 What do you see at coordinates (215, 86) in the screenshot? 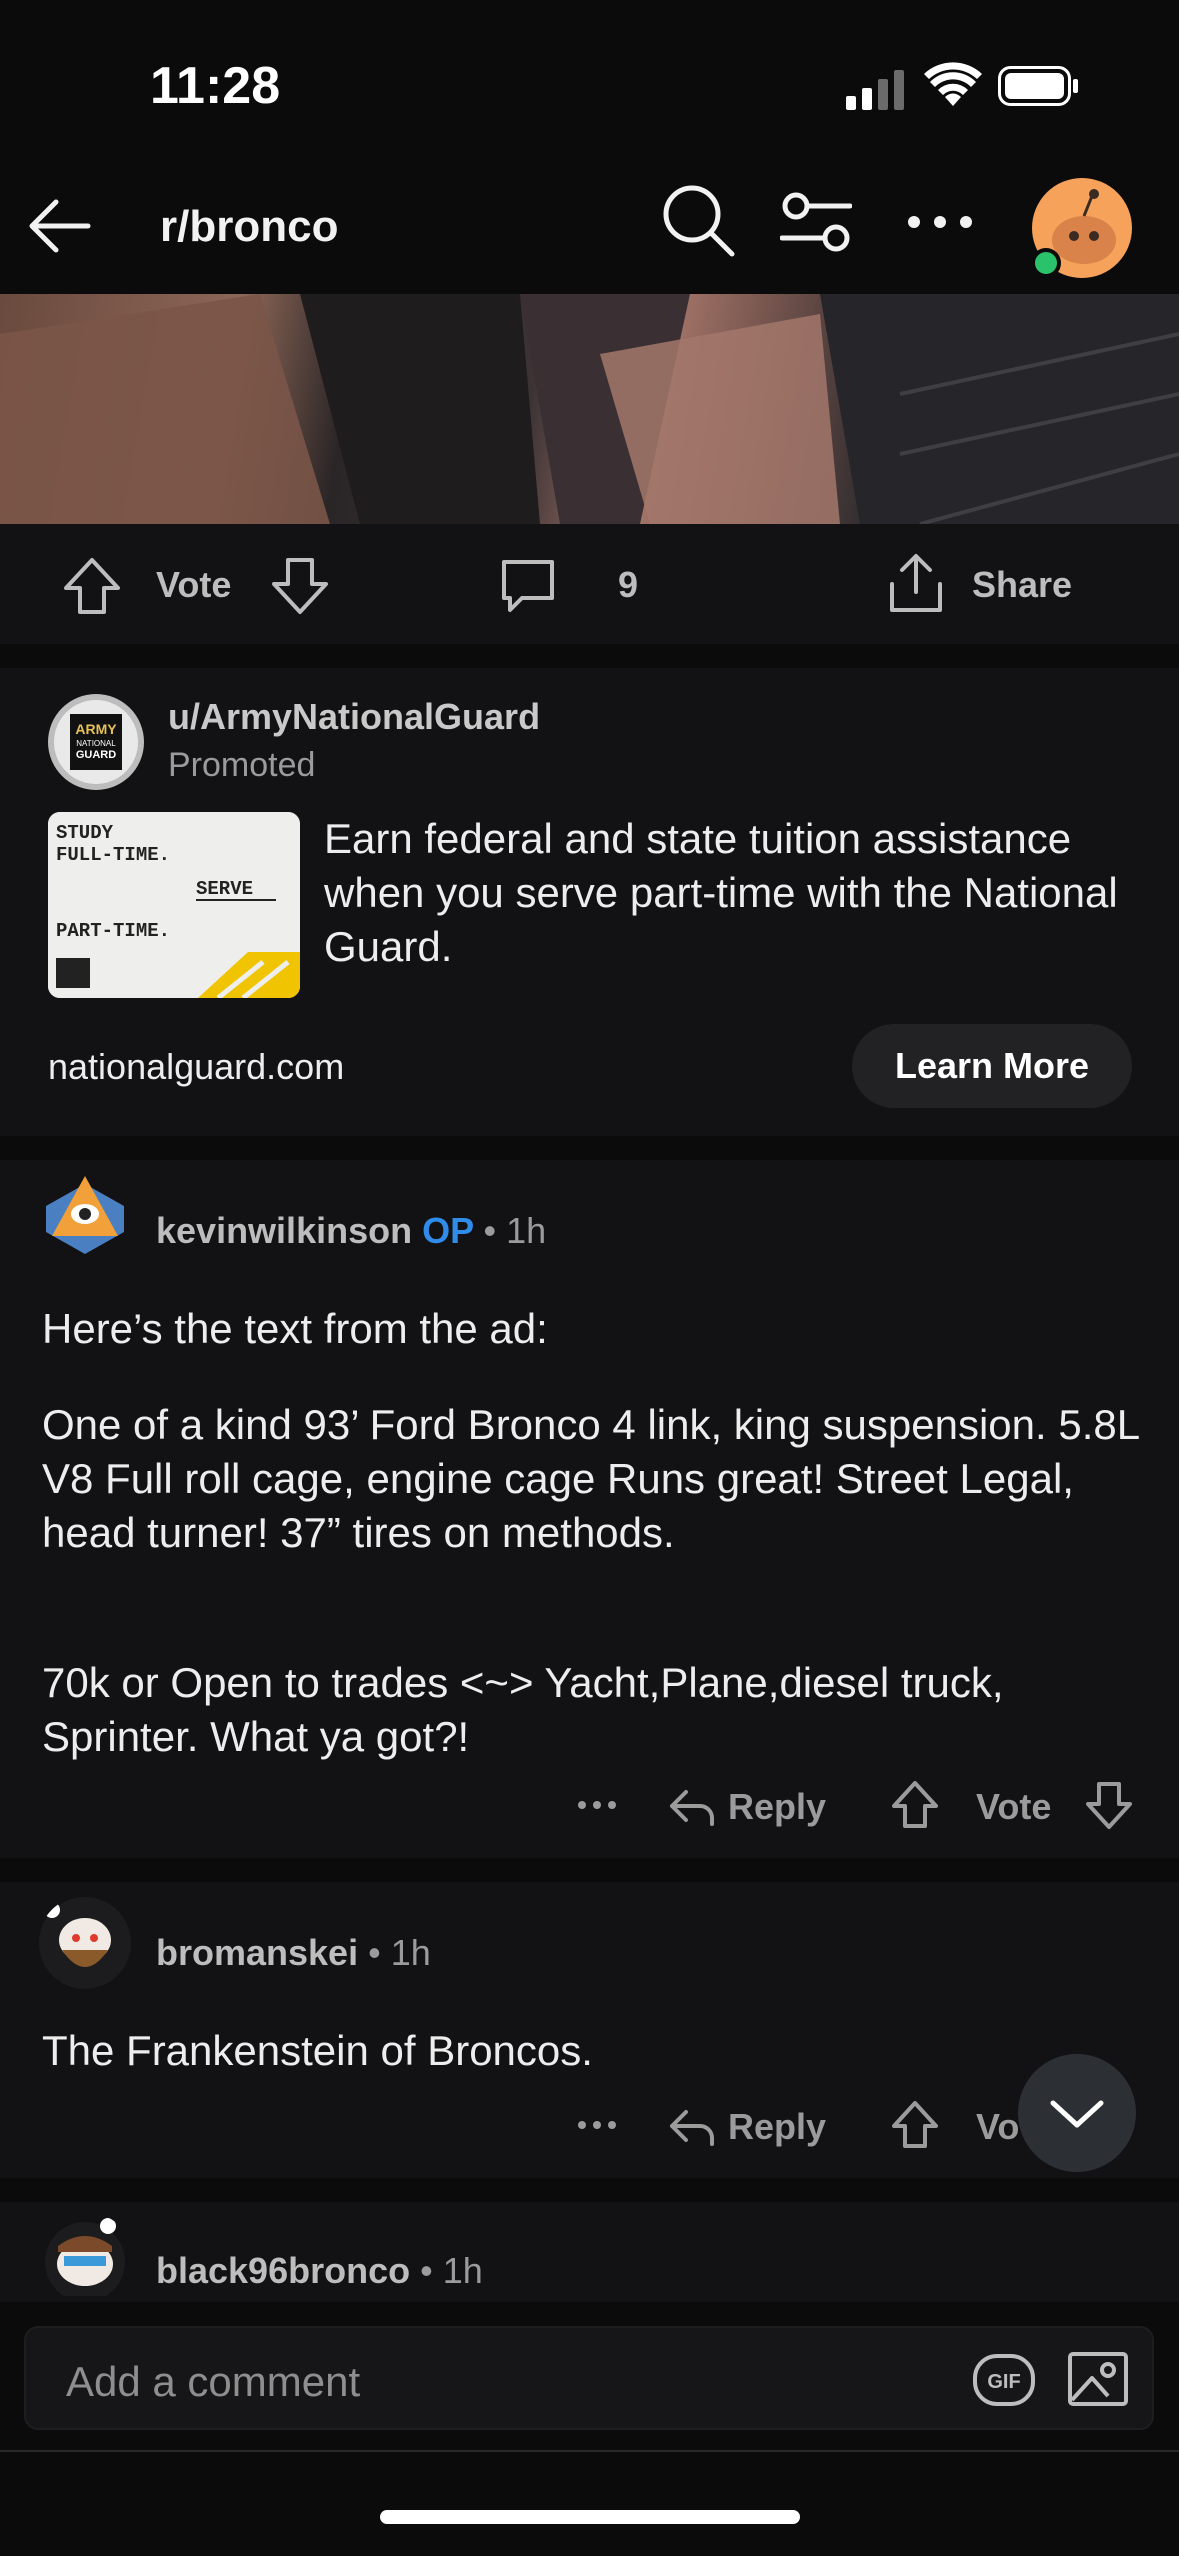
I see `status-time: 11:28` at bounding box center [215, 86].